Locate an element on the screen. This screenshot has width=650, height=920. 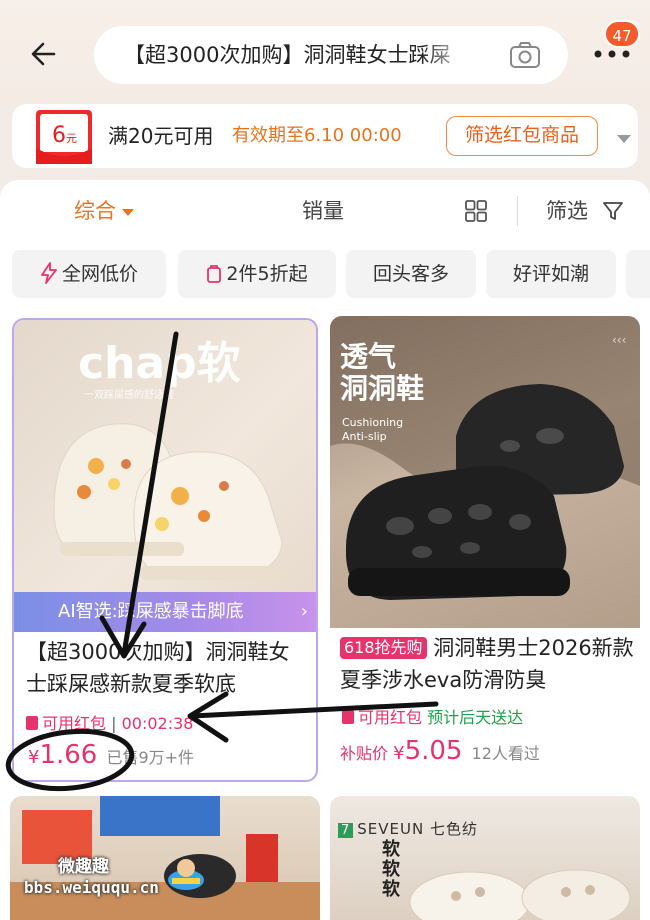
coupon-amount: 6 is located at coordinates (59, 135).